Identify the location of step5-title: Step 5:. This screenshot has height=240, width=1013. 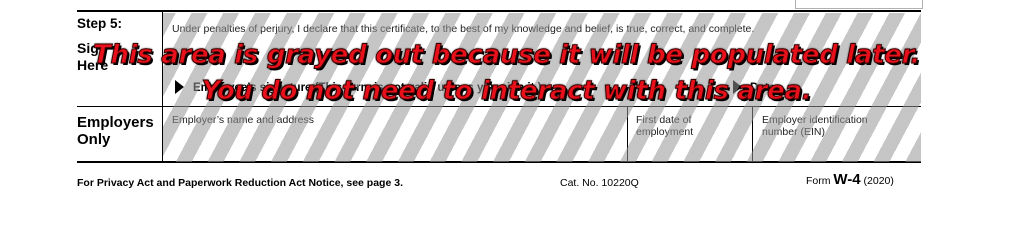
(100, 23).